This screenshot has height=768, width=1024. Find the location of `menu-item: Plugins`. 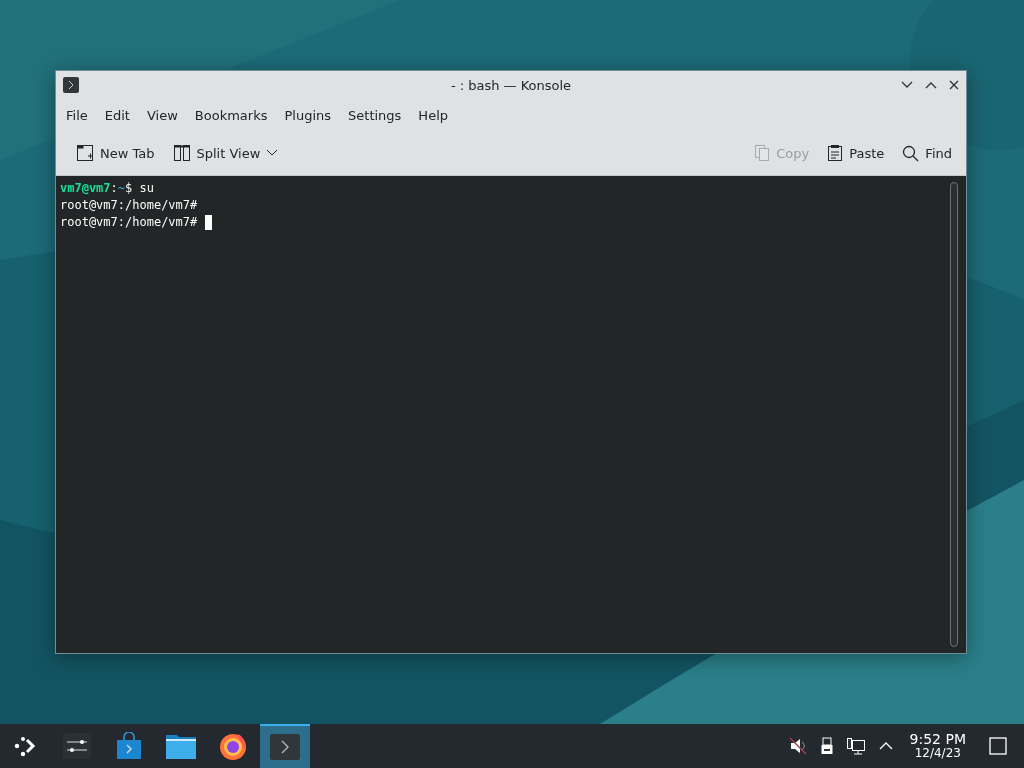

menu-item: Plugins is located at coordinates (312, 115).